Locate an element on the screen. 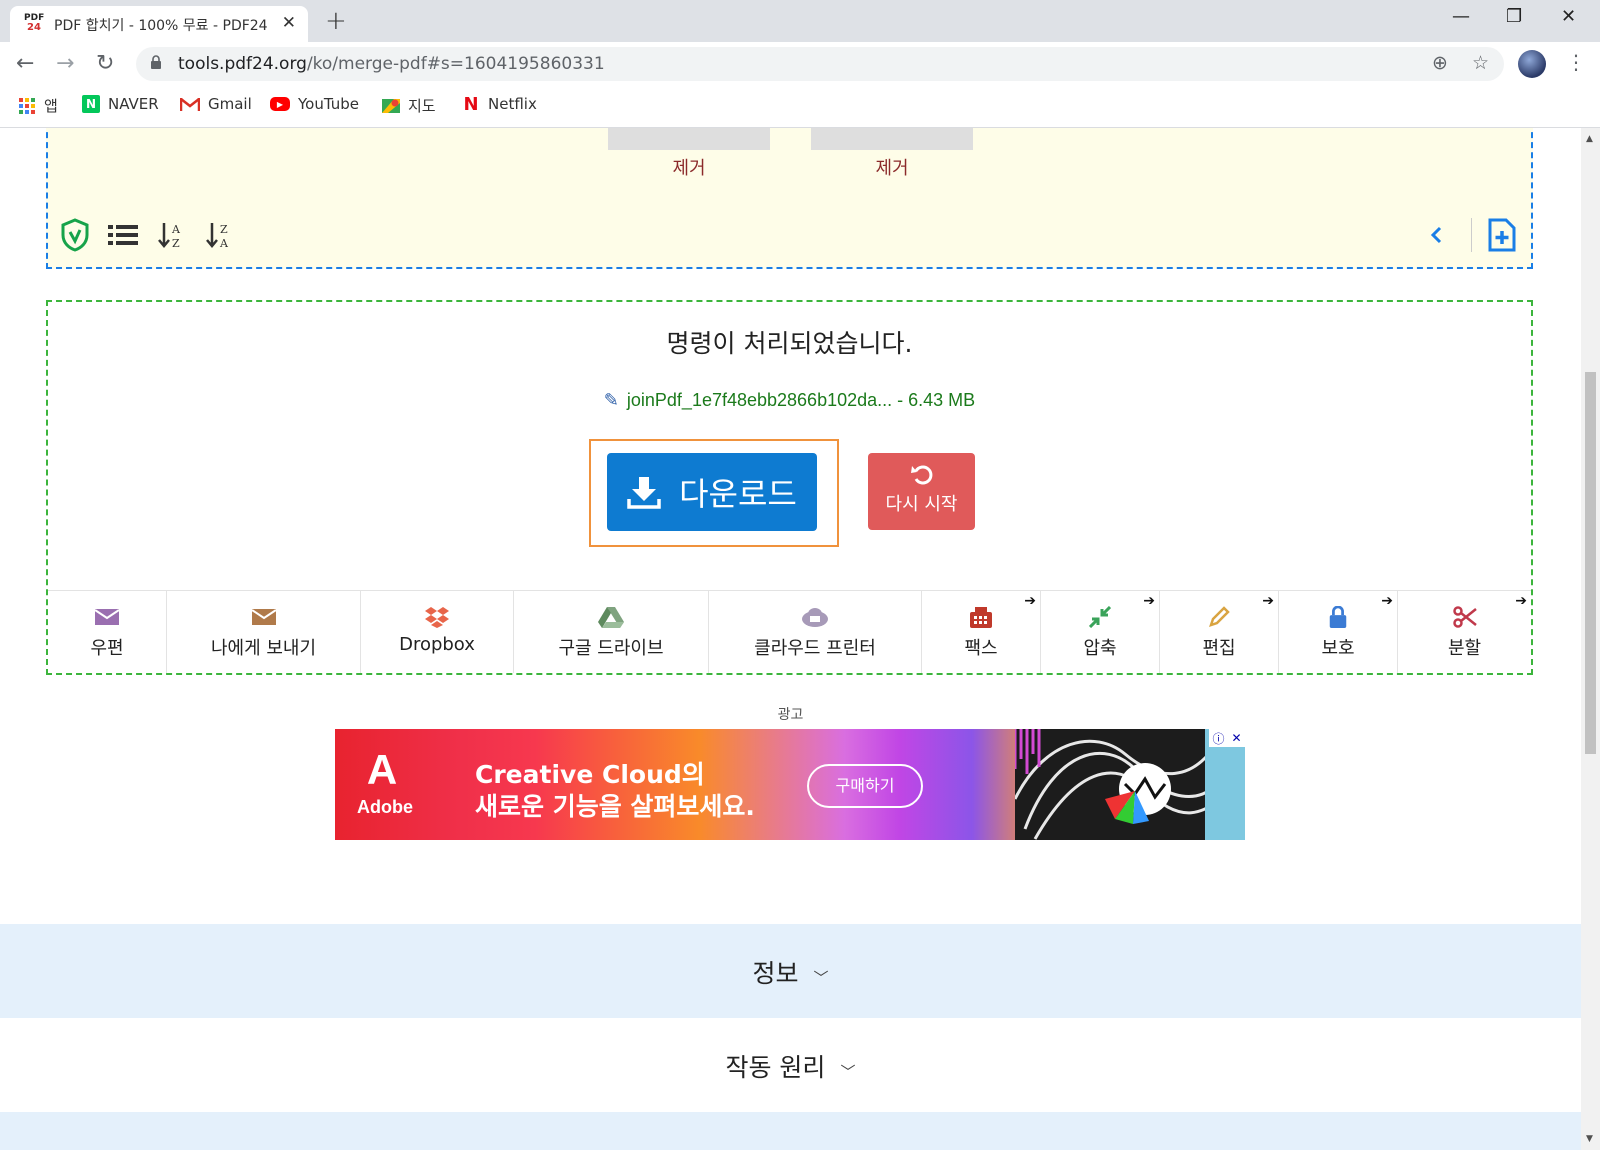 This screenshot has height=1150, width=1600. action-fax: 팩스 ➔ is located at coordinates (981, 632).